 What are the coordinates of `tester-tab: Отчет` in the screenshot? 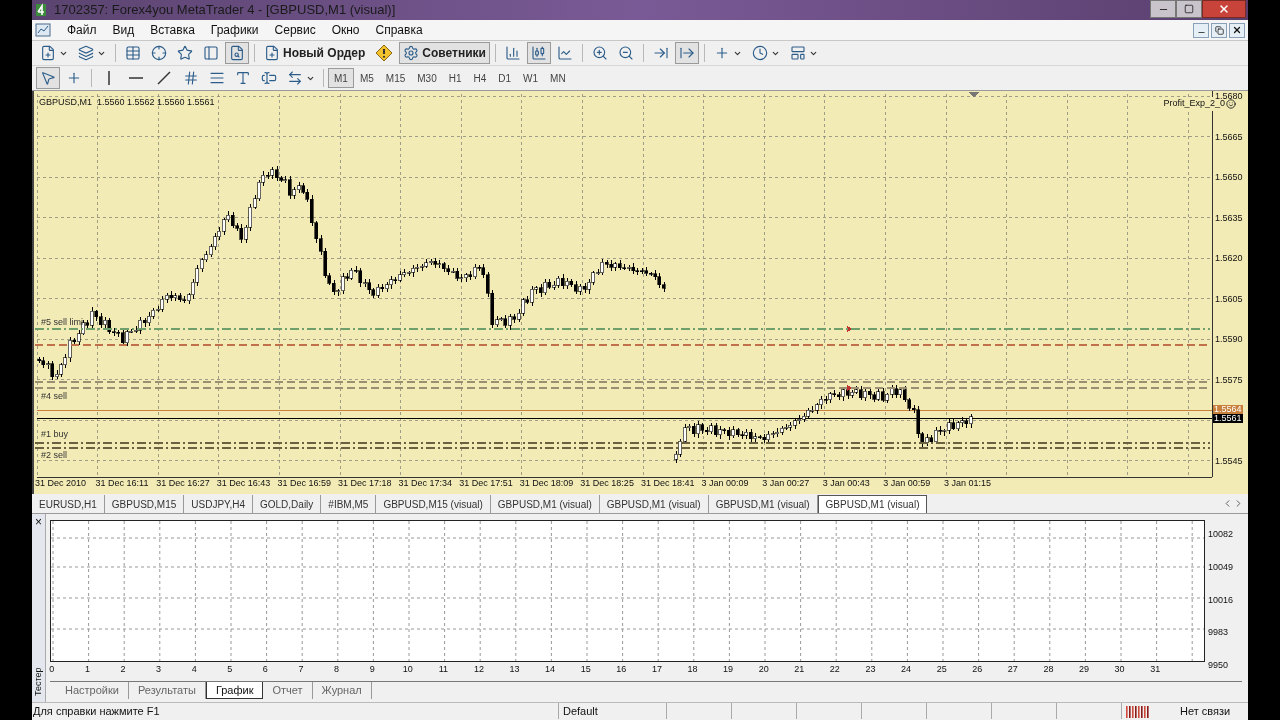 It's located at (288, 690).